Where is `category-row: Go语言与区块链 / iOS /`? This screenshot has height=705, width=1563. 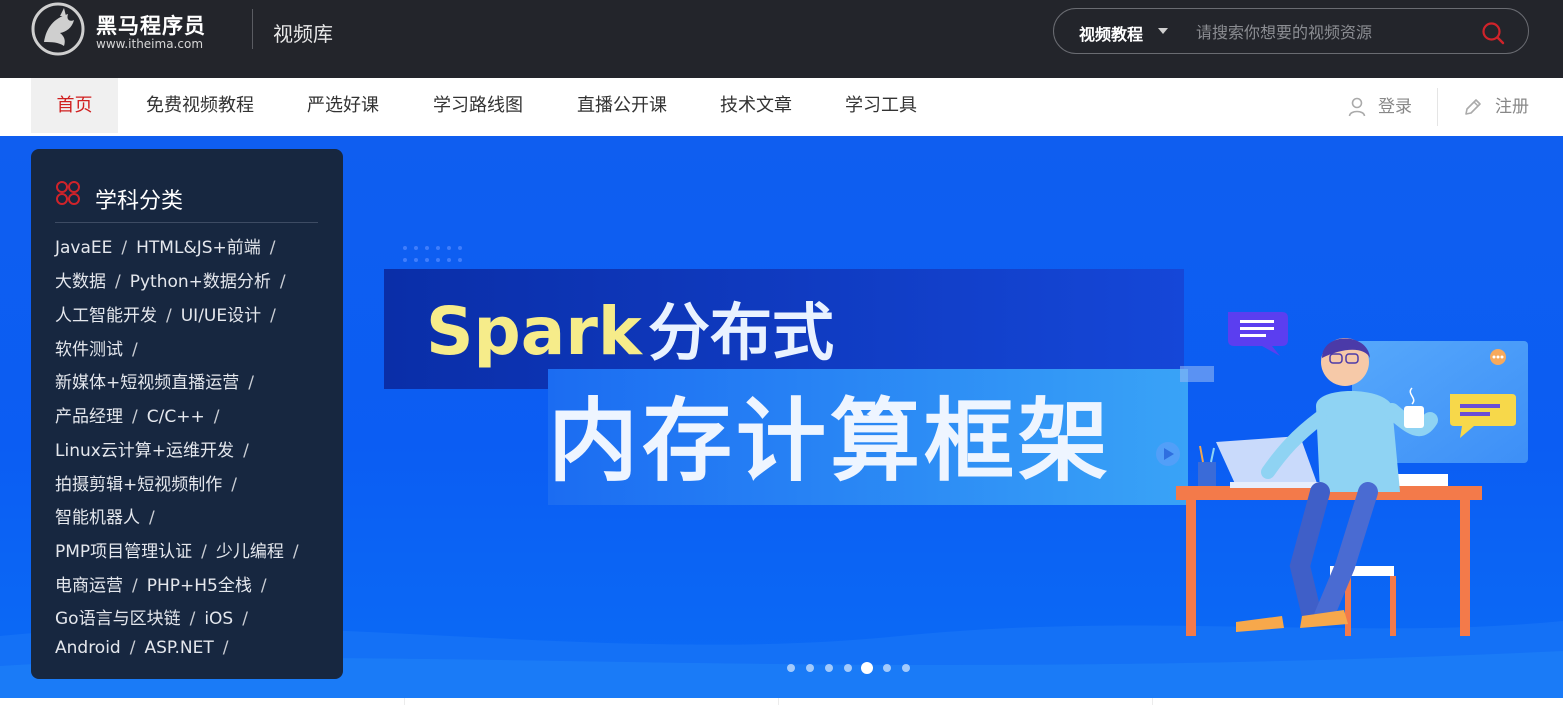 category-row: Go语言与区块链 / iOS / is located at coordinates (156, 617).